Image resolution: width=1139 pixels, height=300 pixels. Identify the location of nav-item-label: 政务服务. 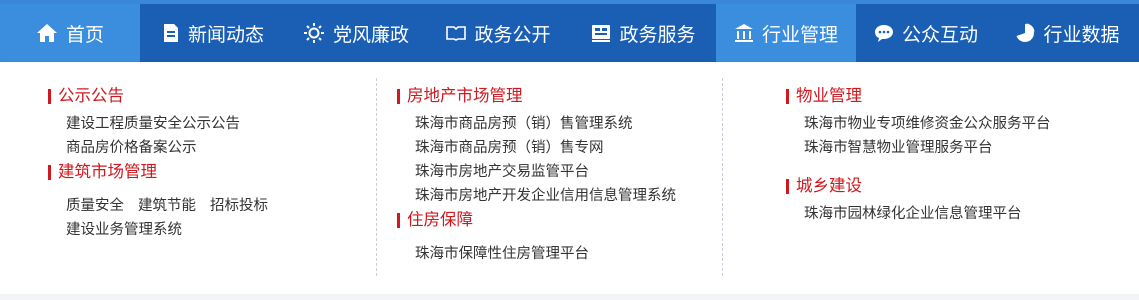
(657, 34).